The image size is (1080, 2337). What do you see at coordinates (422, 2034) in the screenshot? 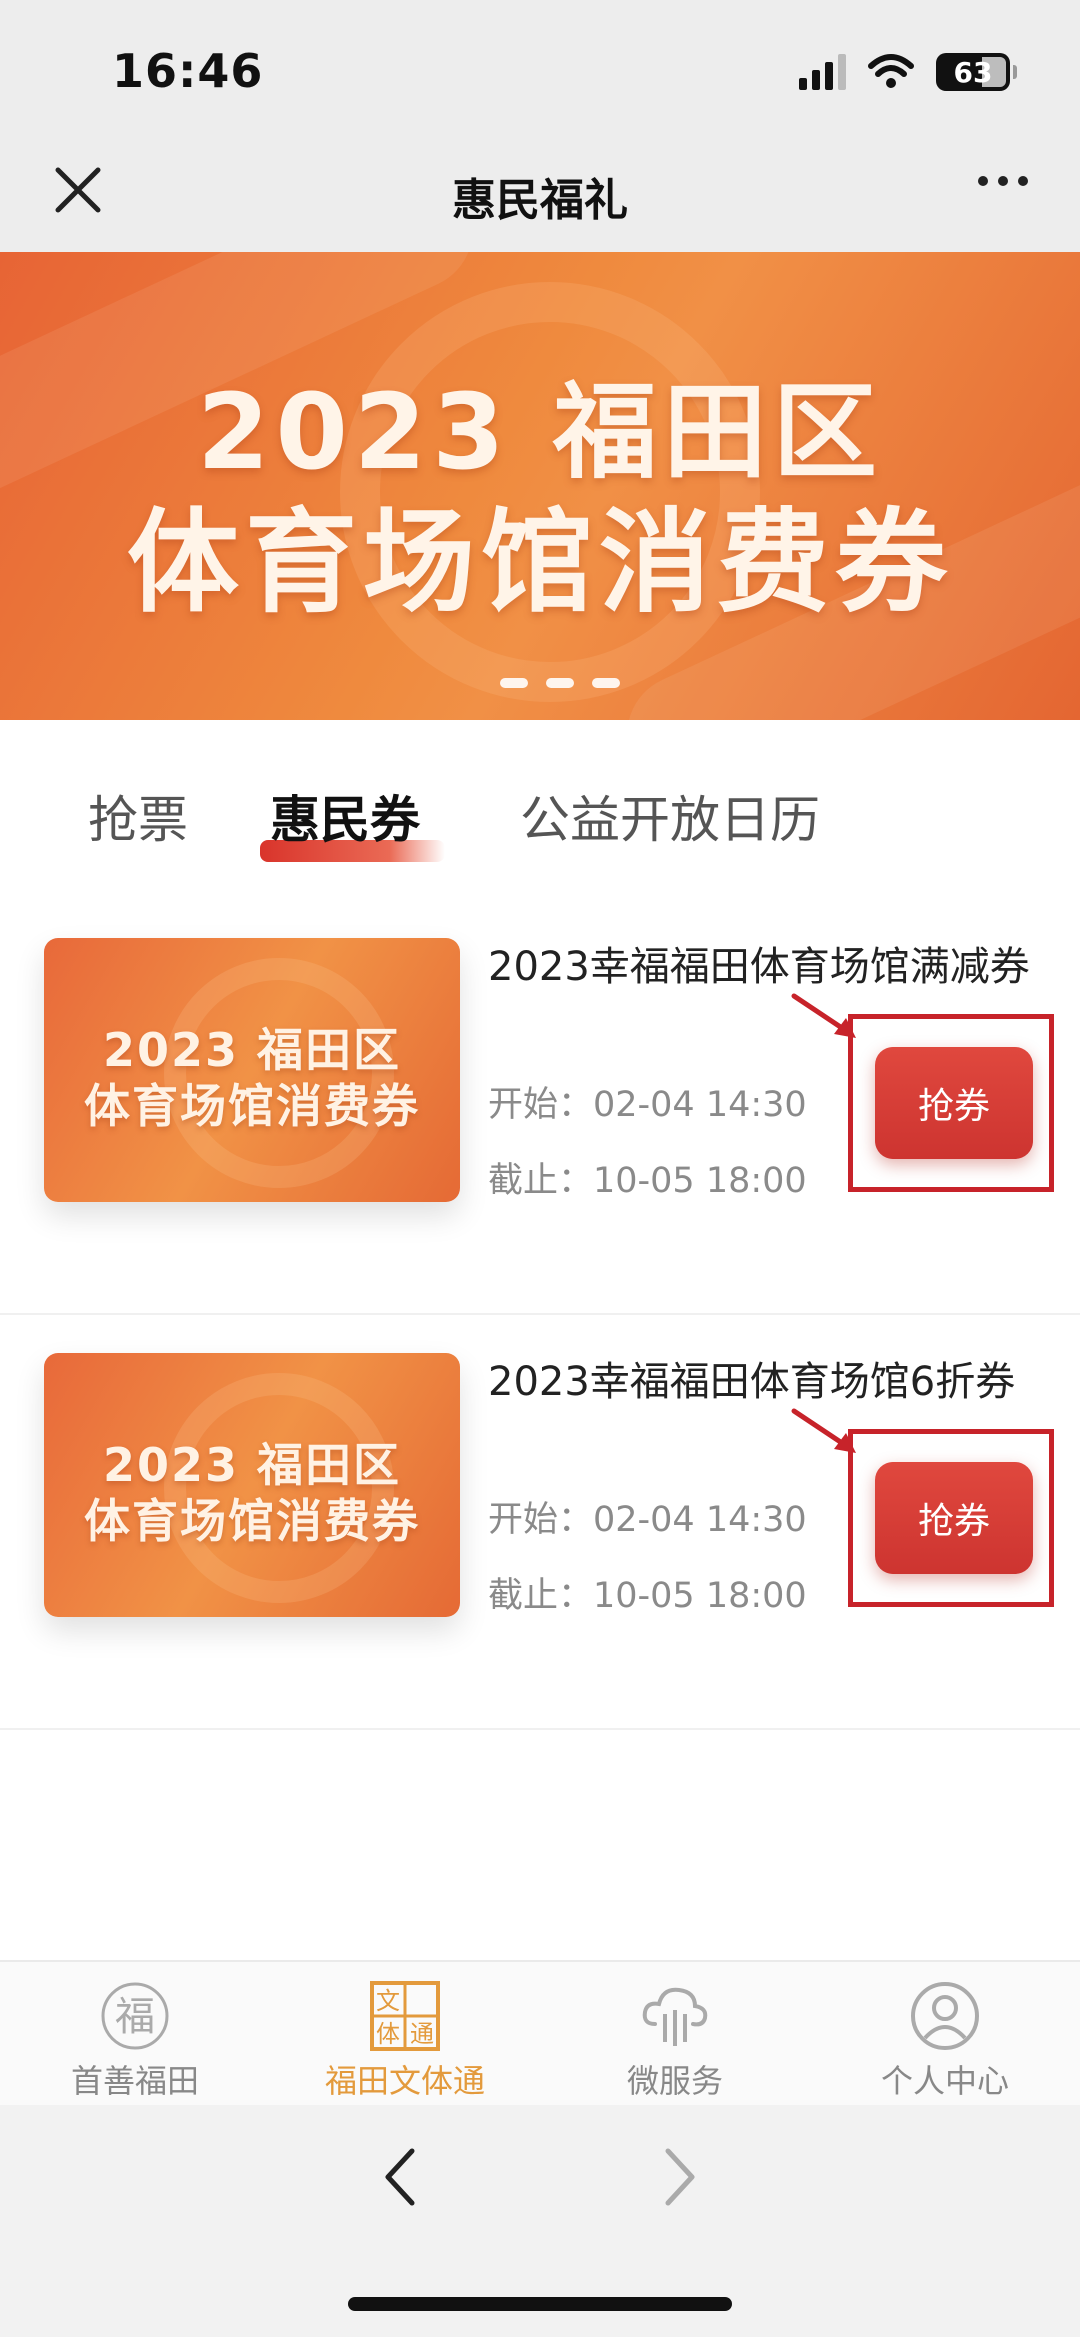
I see `svg-text: 通` at bounding box center [422, 2034].